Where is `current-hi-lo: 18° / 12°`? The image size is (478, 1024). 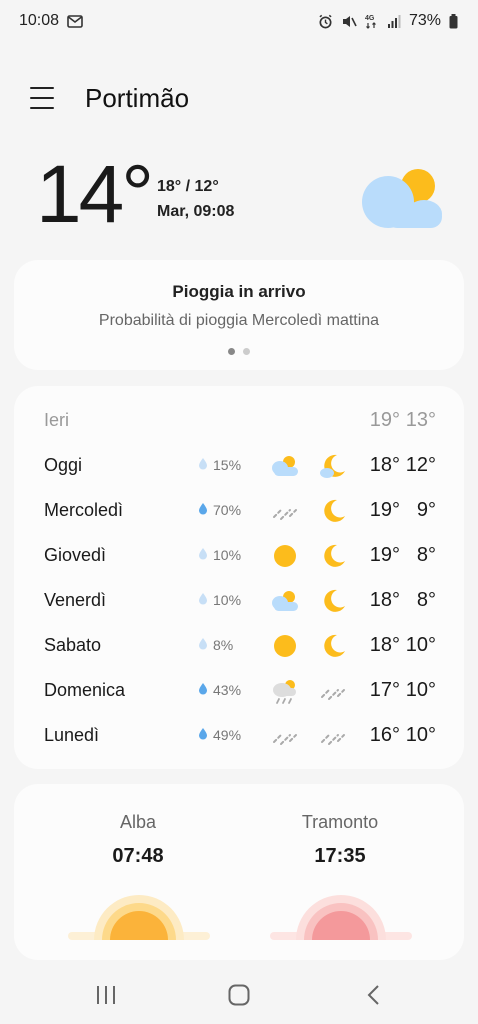
current-hi-lo: 18° / 12° is located at coordinates (188, 186).